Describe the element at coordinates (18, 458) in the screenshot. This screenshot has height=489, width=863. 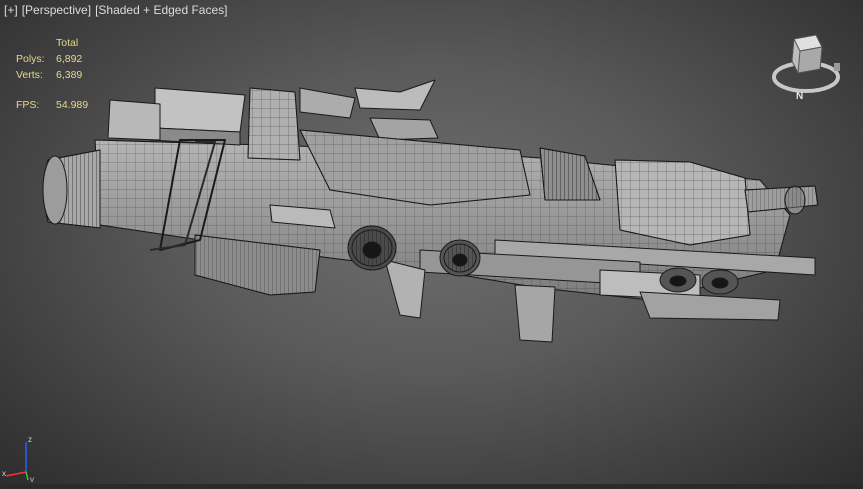
I see `axis-tripod-icon: z x y` at that location.